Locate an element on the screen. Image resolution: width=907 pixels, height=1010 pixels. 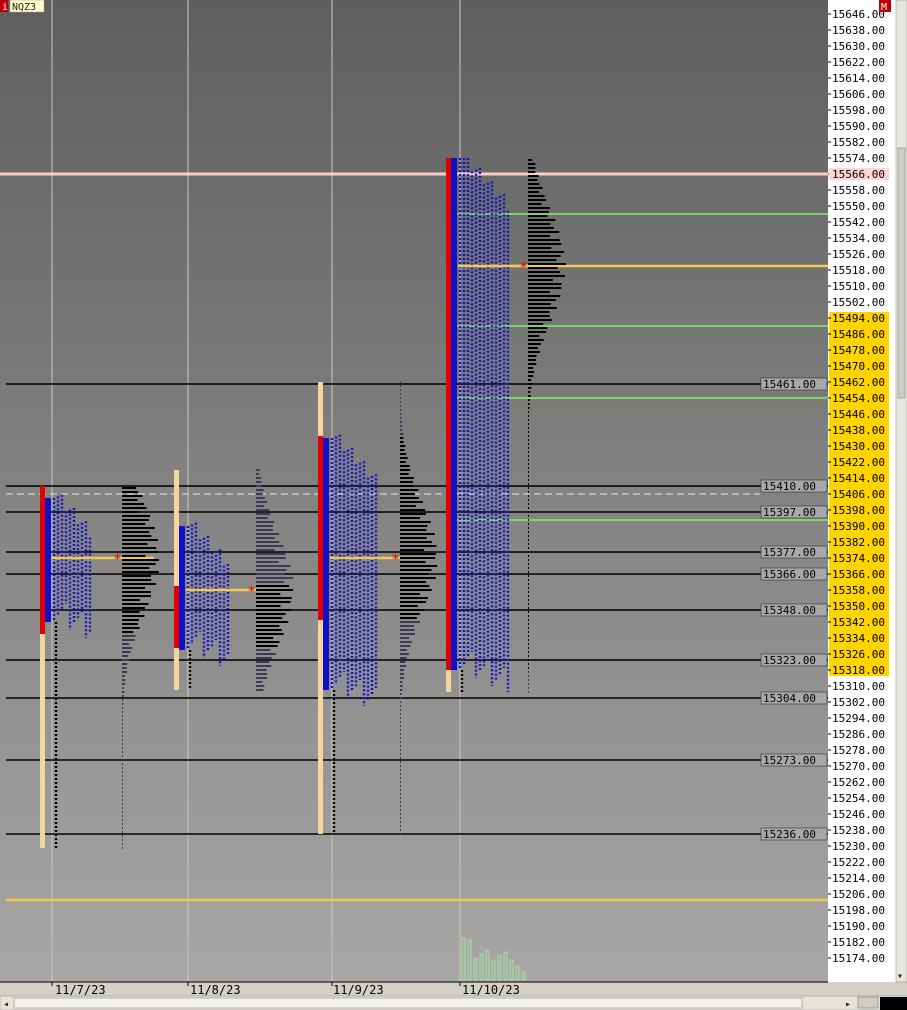
price-tick-label: 15262.00 is located at coordinates (858, 782).